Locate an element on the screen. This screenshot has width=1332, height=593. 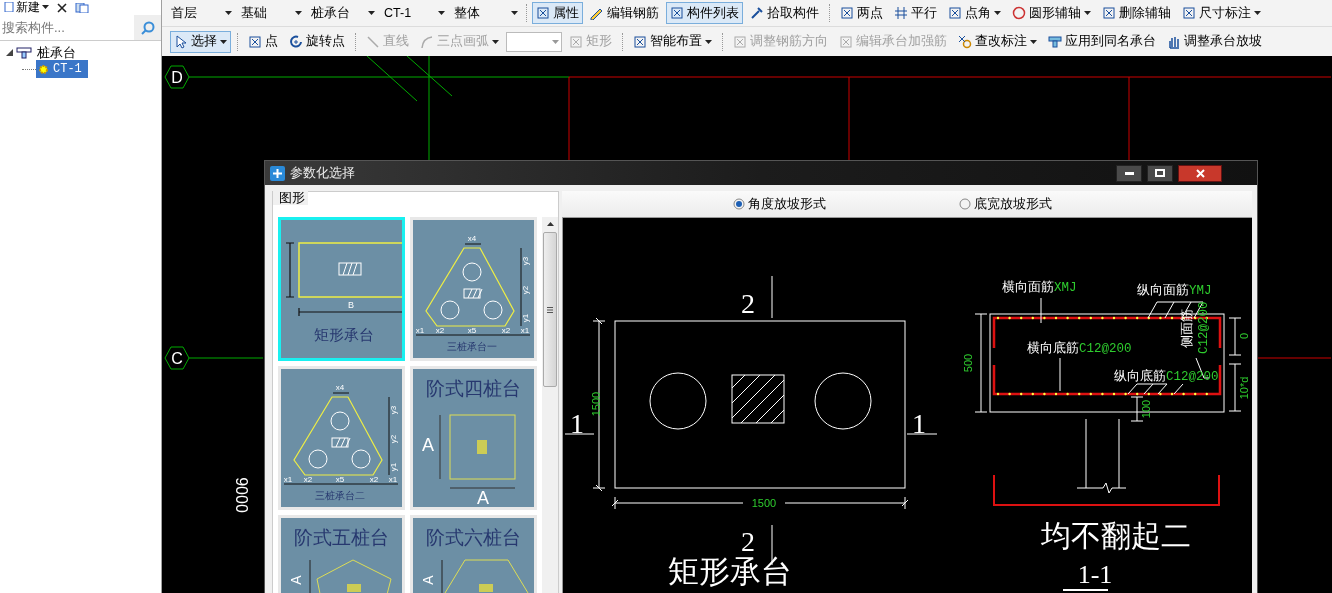
toolbar-button: 调整承台放坡 is located at coordinates (1214, 41).